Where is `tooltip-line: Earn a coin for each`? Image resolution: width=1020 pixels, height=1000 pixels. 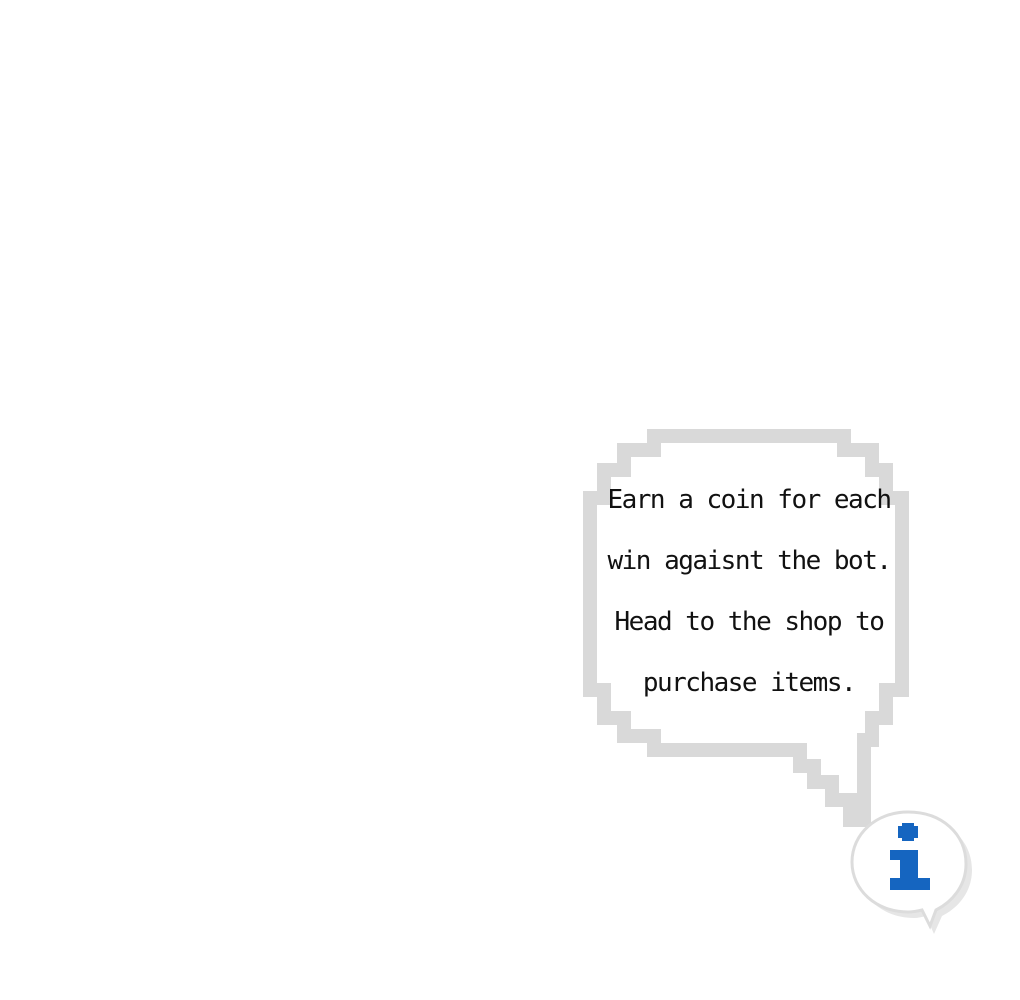 tooltip-line: Earn a coin for each is located at coordinates (749, 500).